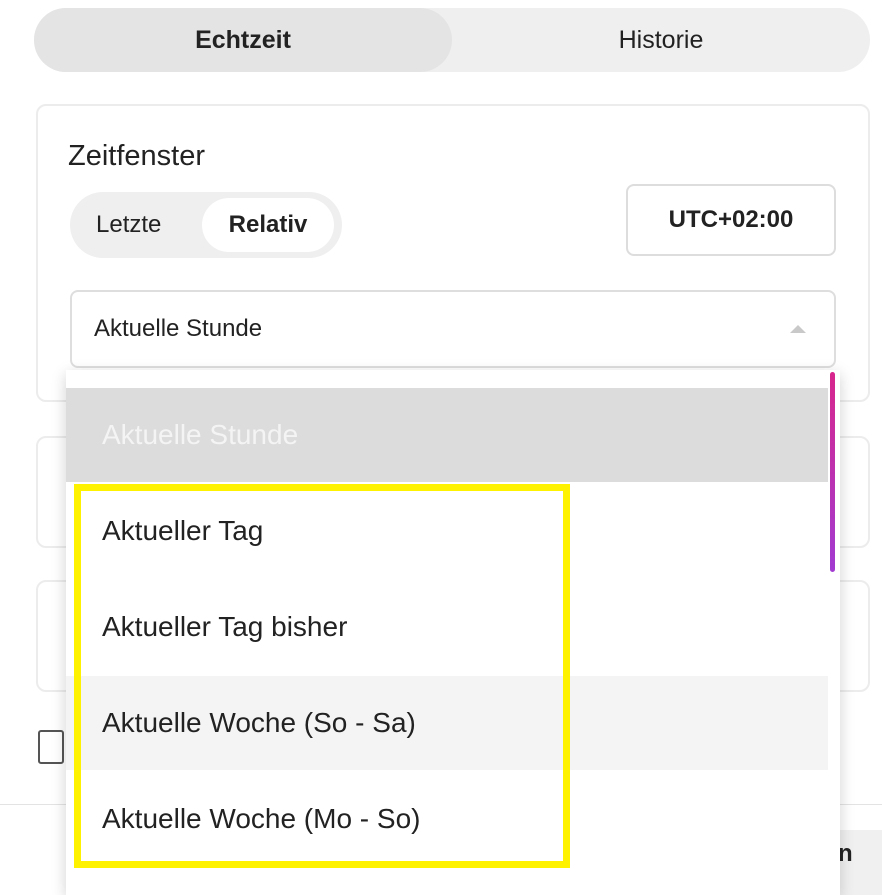 Image resolution: width=882 pixels, height=895 pixels. Describe the element at coordinates (845, 853) in the screenshot. I see `footer-button-label: n` at that location.